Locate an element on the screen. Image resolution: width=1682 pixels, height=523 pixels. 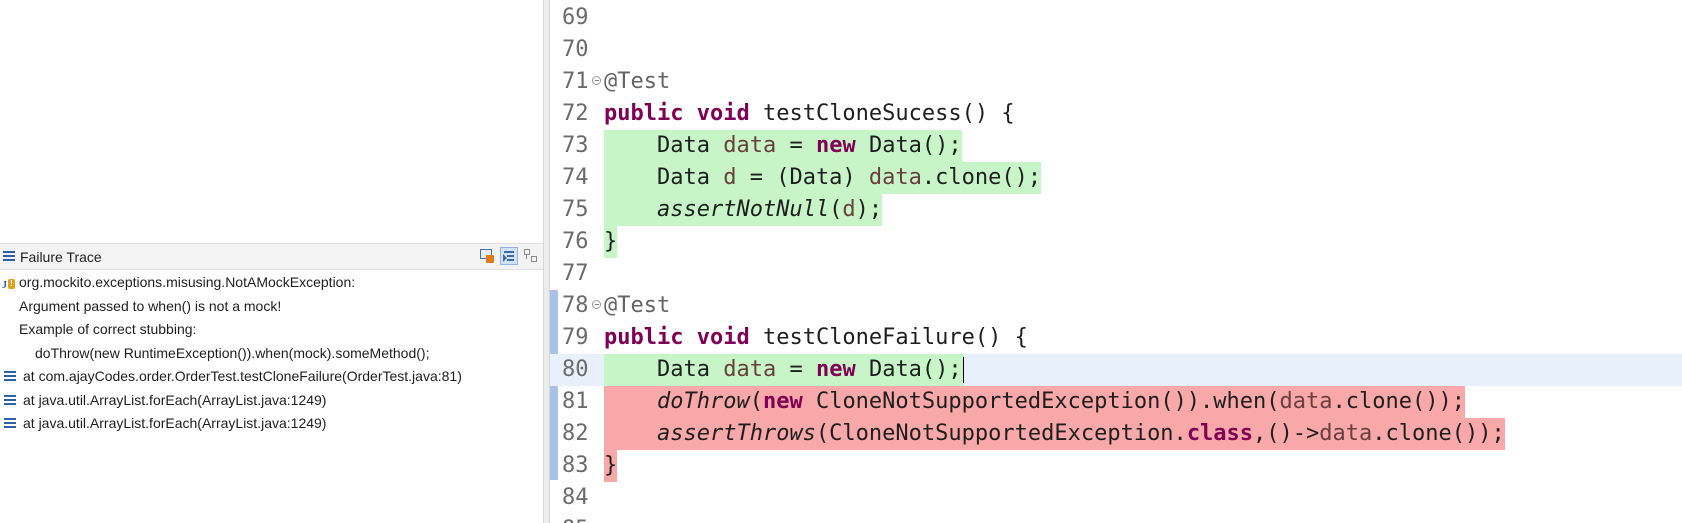
line-number: 84 is located at coordinates (575, 497).